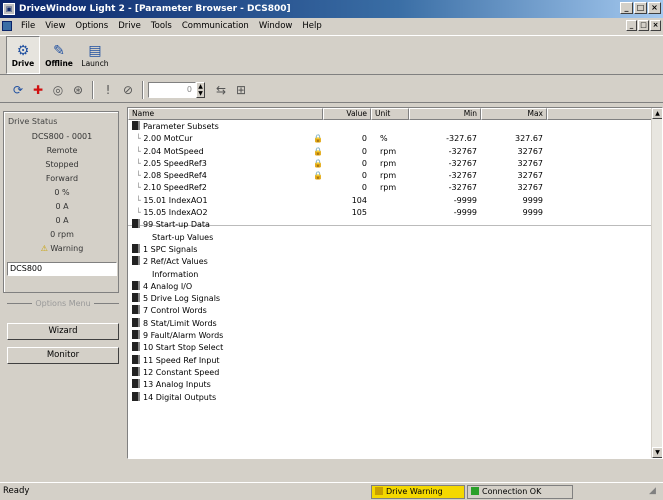  Describe the element at coordinates (390, 201) in the screenshot. I see `parameter-row: └ 15.01 IndexAO1 104 -9999 9999` at that location.